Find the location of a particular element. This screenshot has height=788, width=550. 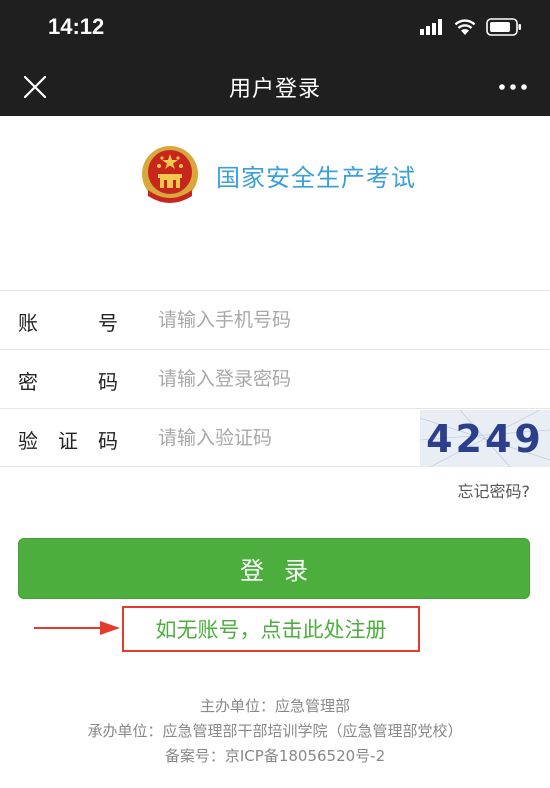

footer-host: 主办单位：应急管理部 is located at coordinates (274, 706).